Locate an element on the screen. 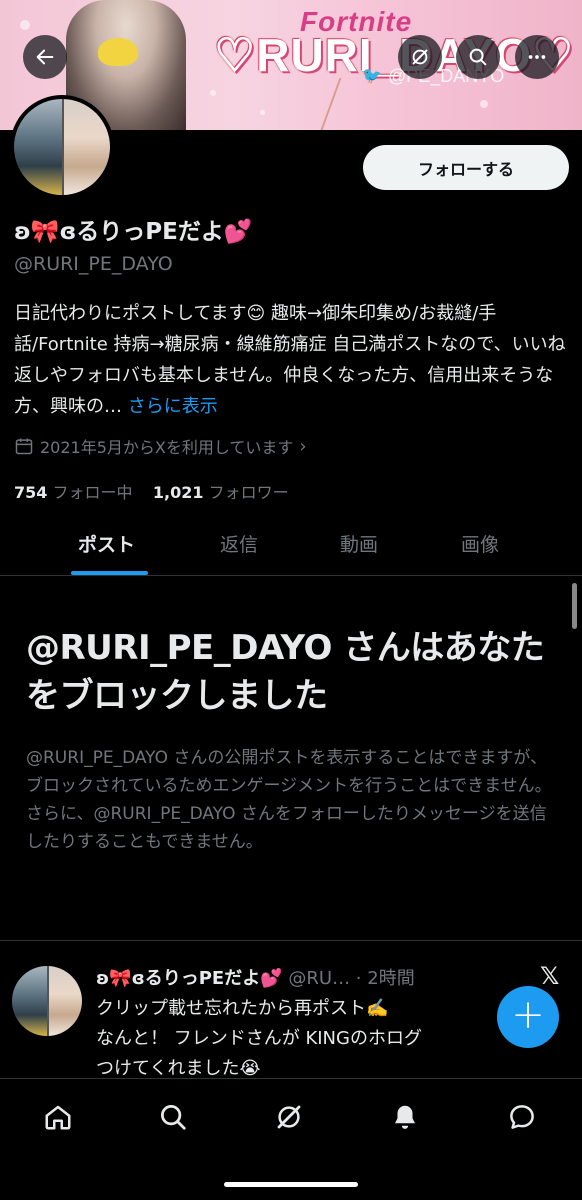 The image size is (582, 1200). banner-arrow-decoration is located at coordinates (350, 104).